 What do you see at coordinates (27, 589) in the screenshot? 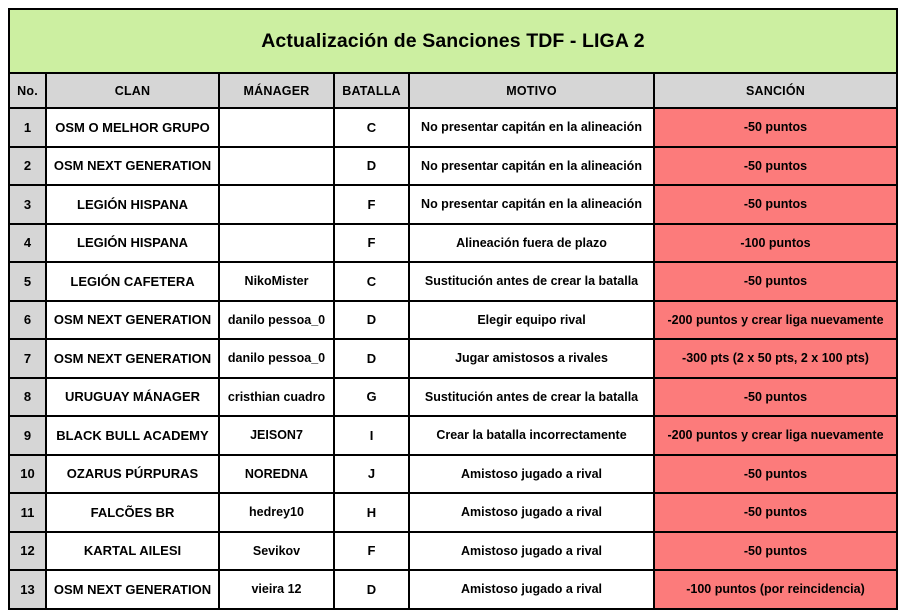
I see `cell-row-number: 13` at bounding box center [27, 589].